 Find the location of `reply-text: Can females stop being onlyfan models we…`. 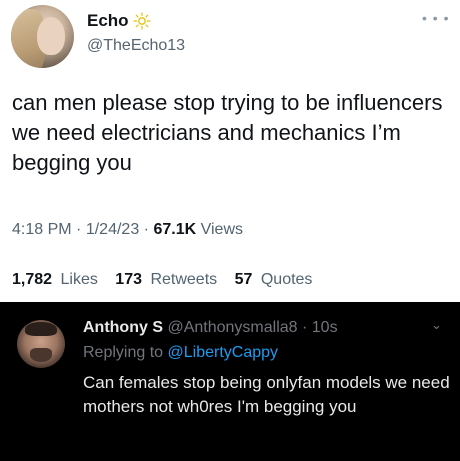

reply-text: Can females stop being onlyfan models we… is located at coordinates (266, 394).